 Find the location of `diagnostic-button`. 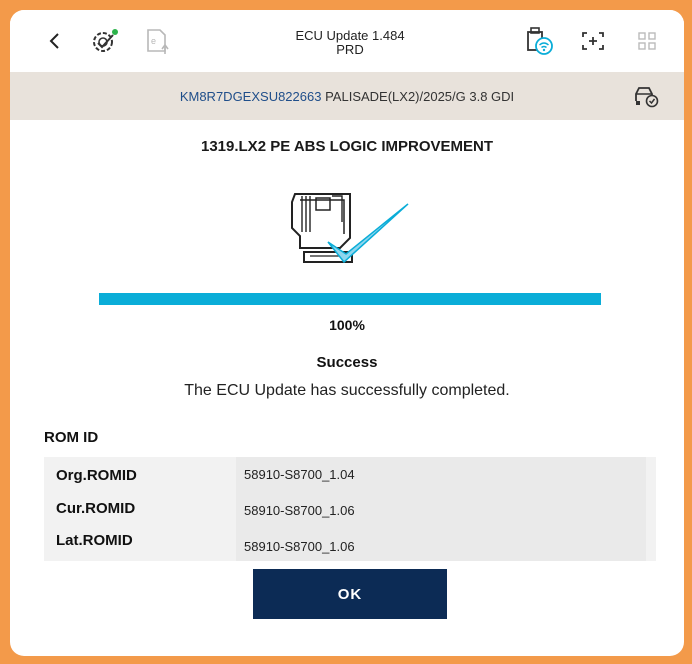

diagnostic-button is located at coordinates (105, 41).